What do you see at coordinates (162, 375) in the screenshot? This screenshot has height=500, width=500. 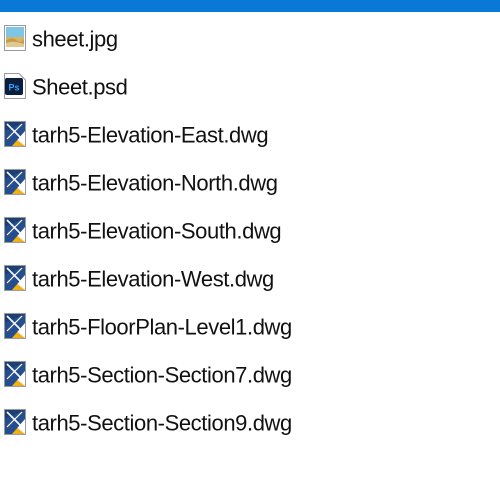 I see `file-name: tarh5-Section-Section7.dwg` at bounding box center [162, 375].